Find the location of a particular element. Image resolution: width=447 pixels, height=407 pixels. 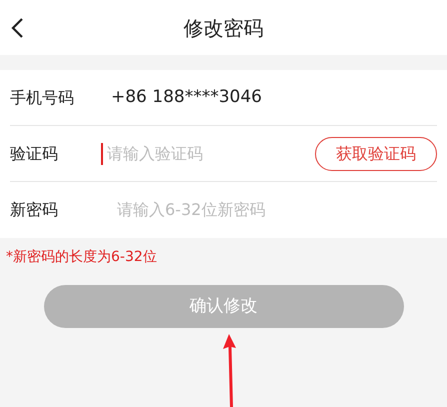

arrow-icon is located at coordinates (230, 370).